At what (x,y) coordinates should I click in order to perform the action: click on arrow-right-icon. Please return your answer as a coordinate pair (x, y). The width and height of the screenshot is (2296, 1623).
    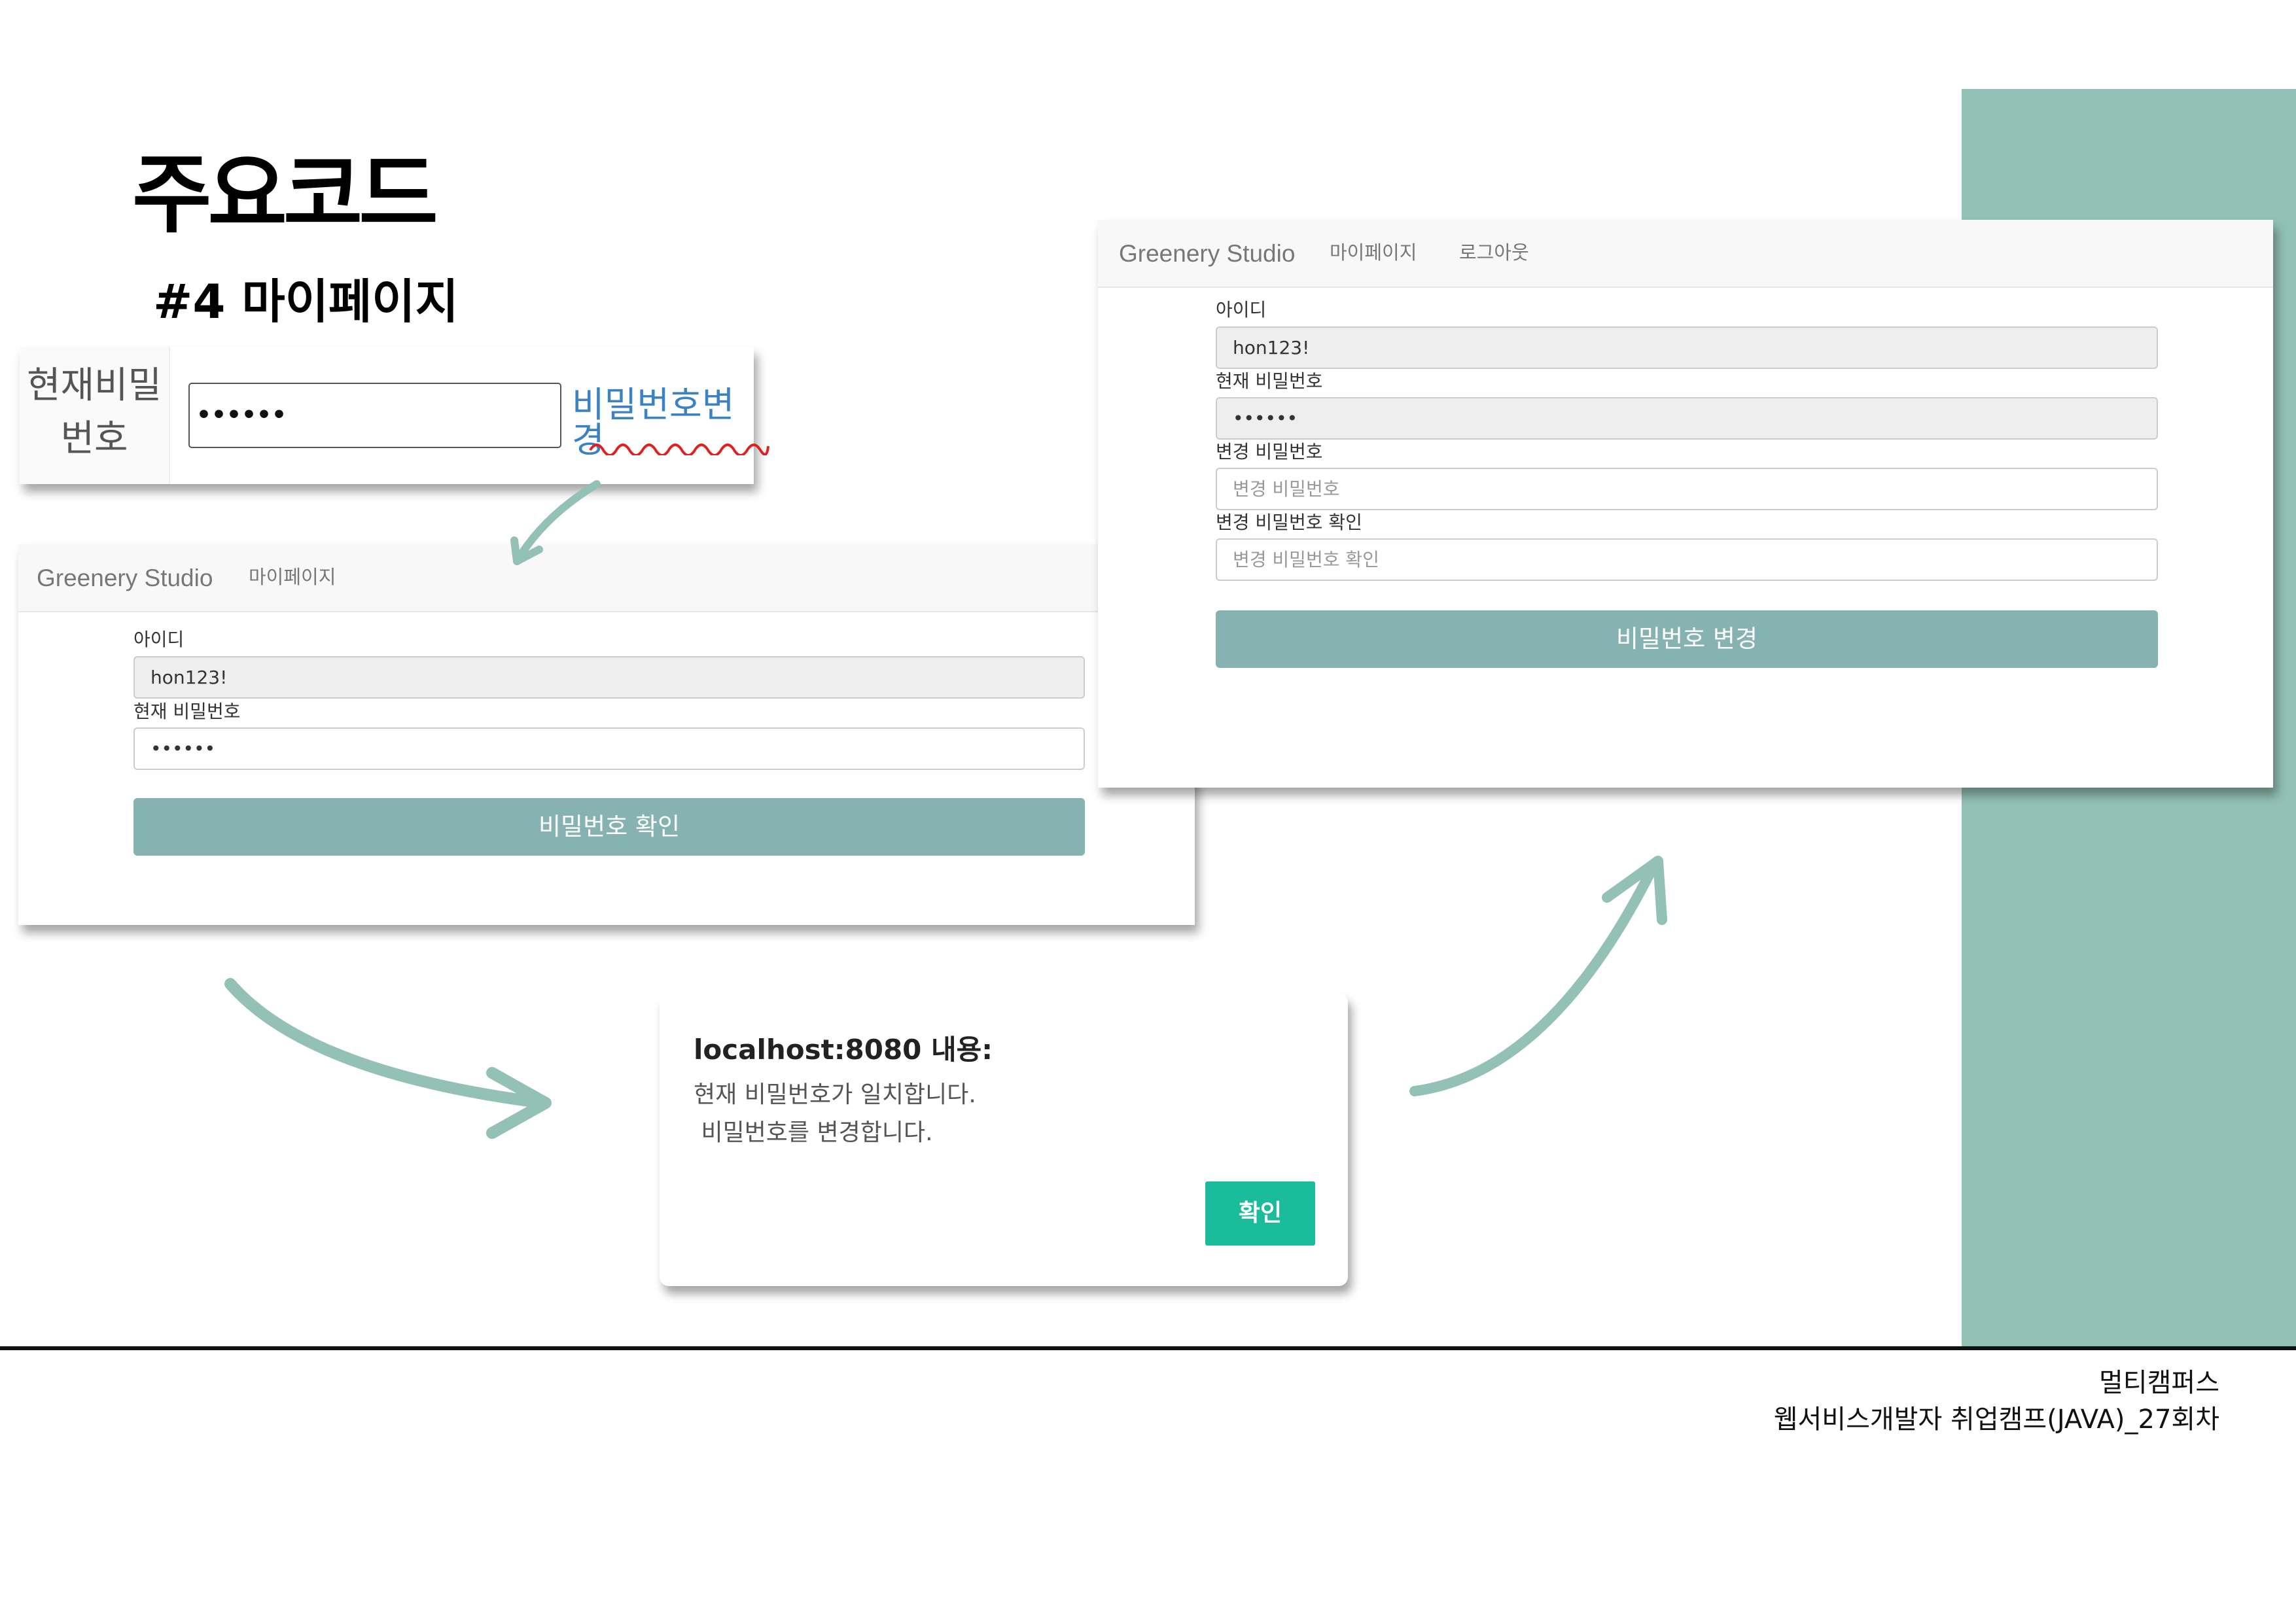
    Looking at the image, I should click on (388, 1059).